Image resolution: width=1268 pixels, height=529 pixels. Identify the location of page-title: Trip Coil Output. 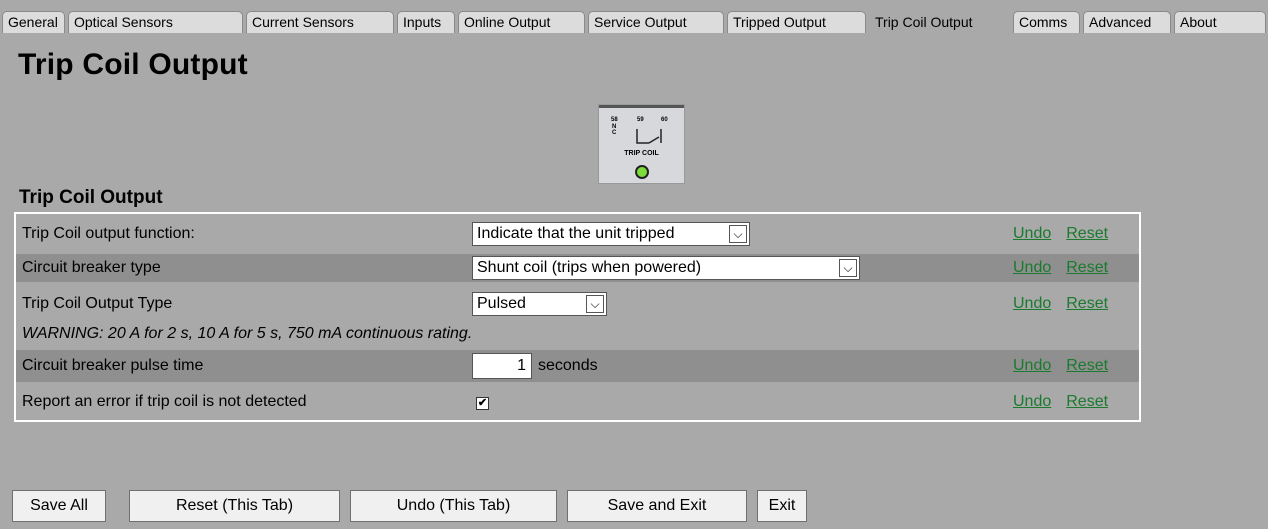
(133, 64).